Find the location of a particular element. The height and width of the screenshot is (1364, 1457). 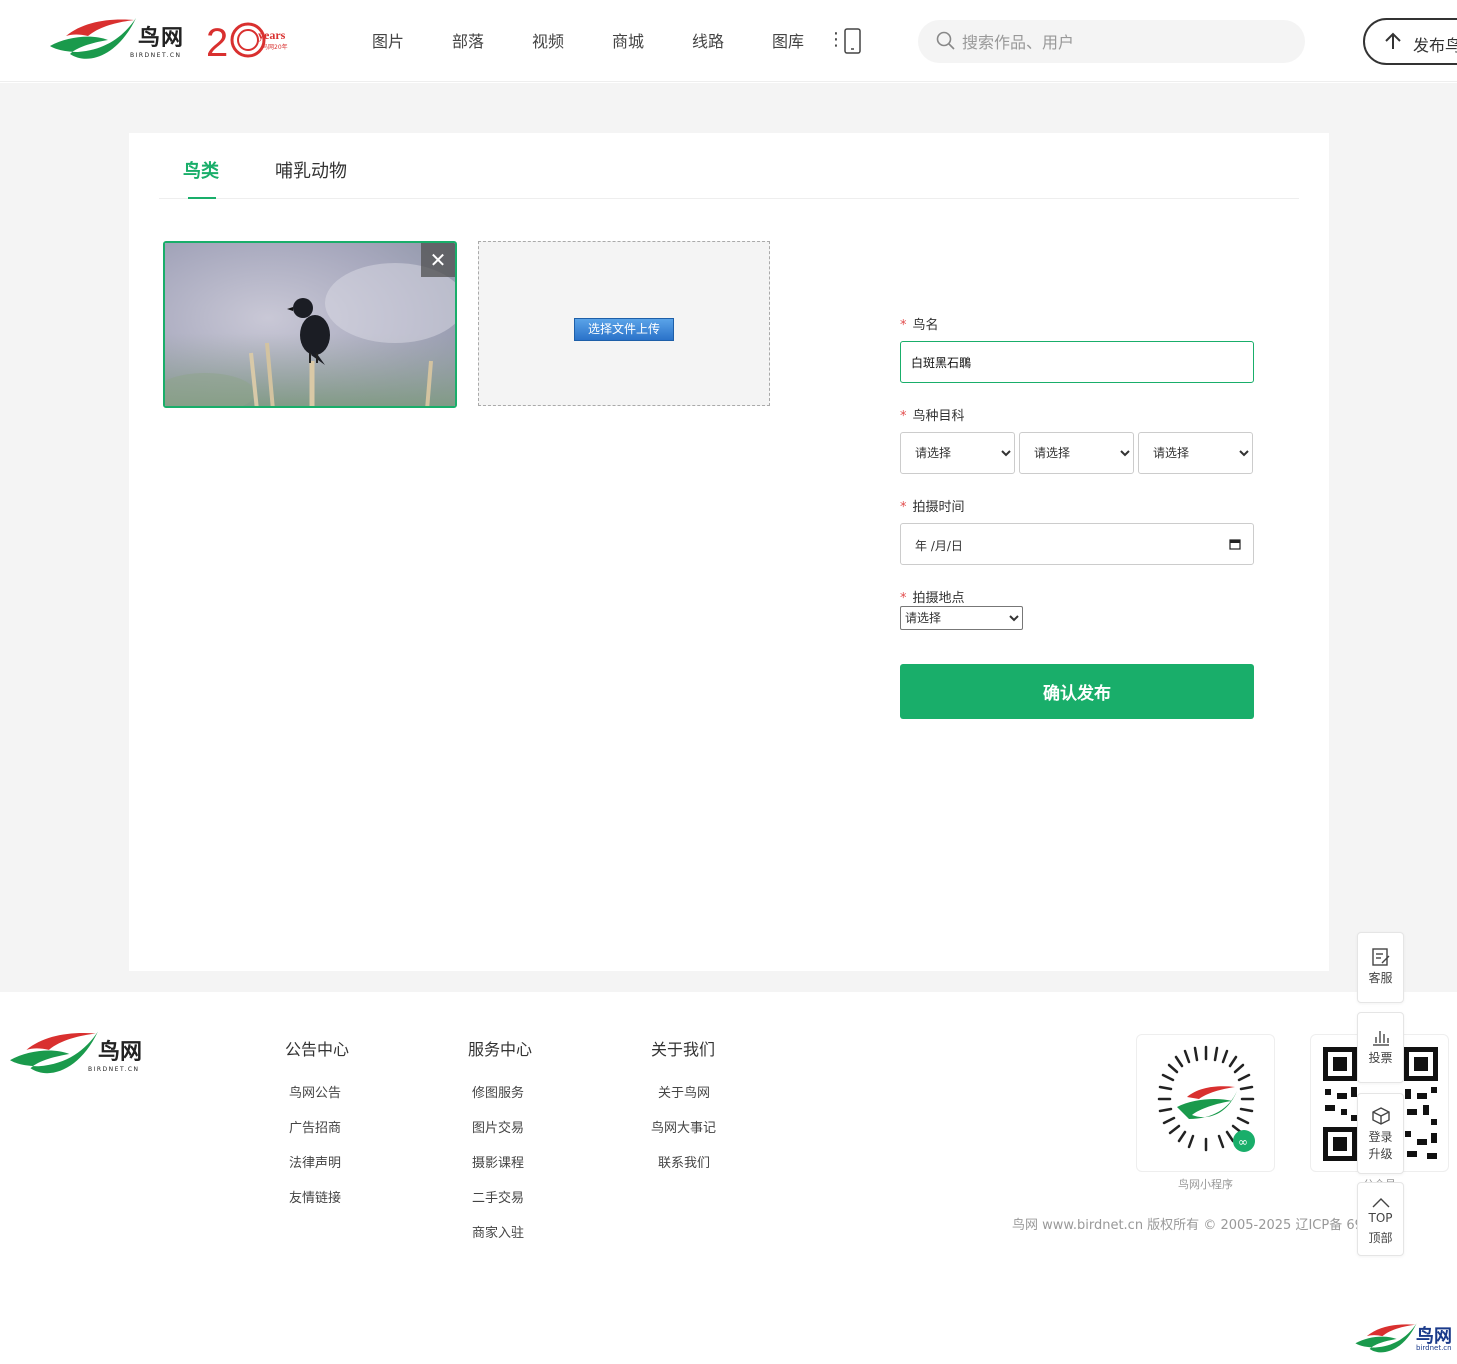

footer-link: 修图服务 is located at coordinates (500, 1091).